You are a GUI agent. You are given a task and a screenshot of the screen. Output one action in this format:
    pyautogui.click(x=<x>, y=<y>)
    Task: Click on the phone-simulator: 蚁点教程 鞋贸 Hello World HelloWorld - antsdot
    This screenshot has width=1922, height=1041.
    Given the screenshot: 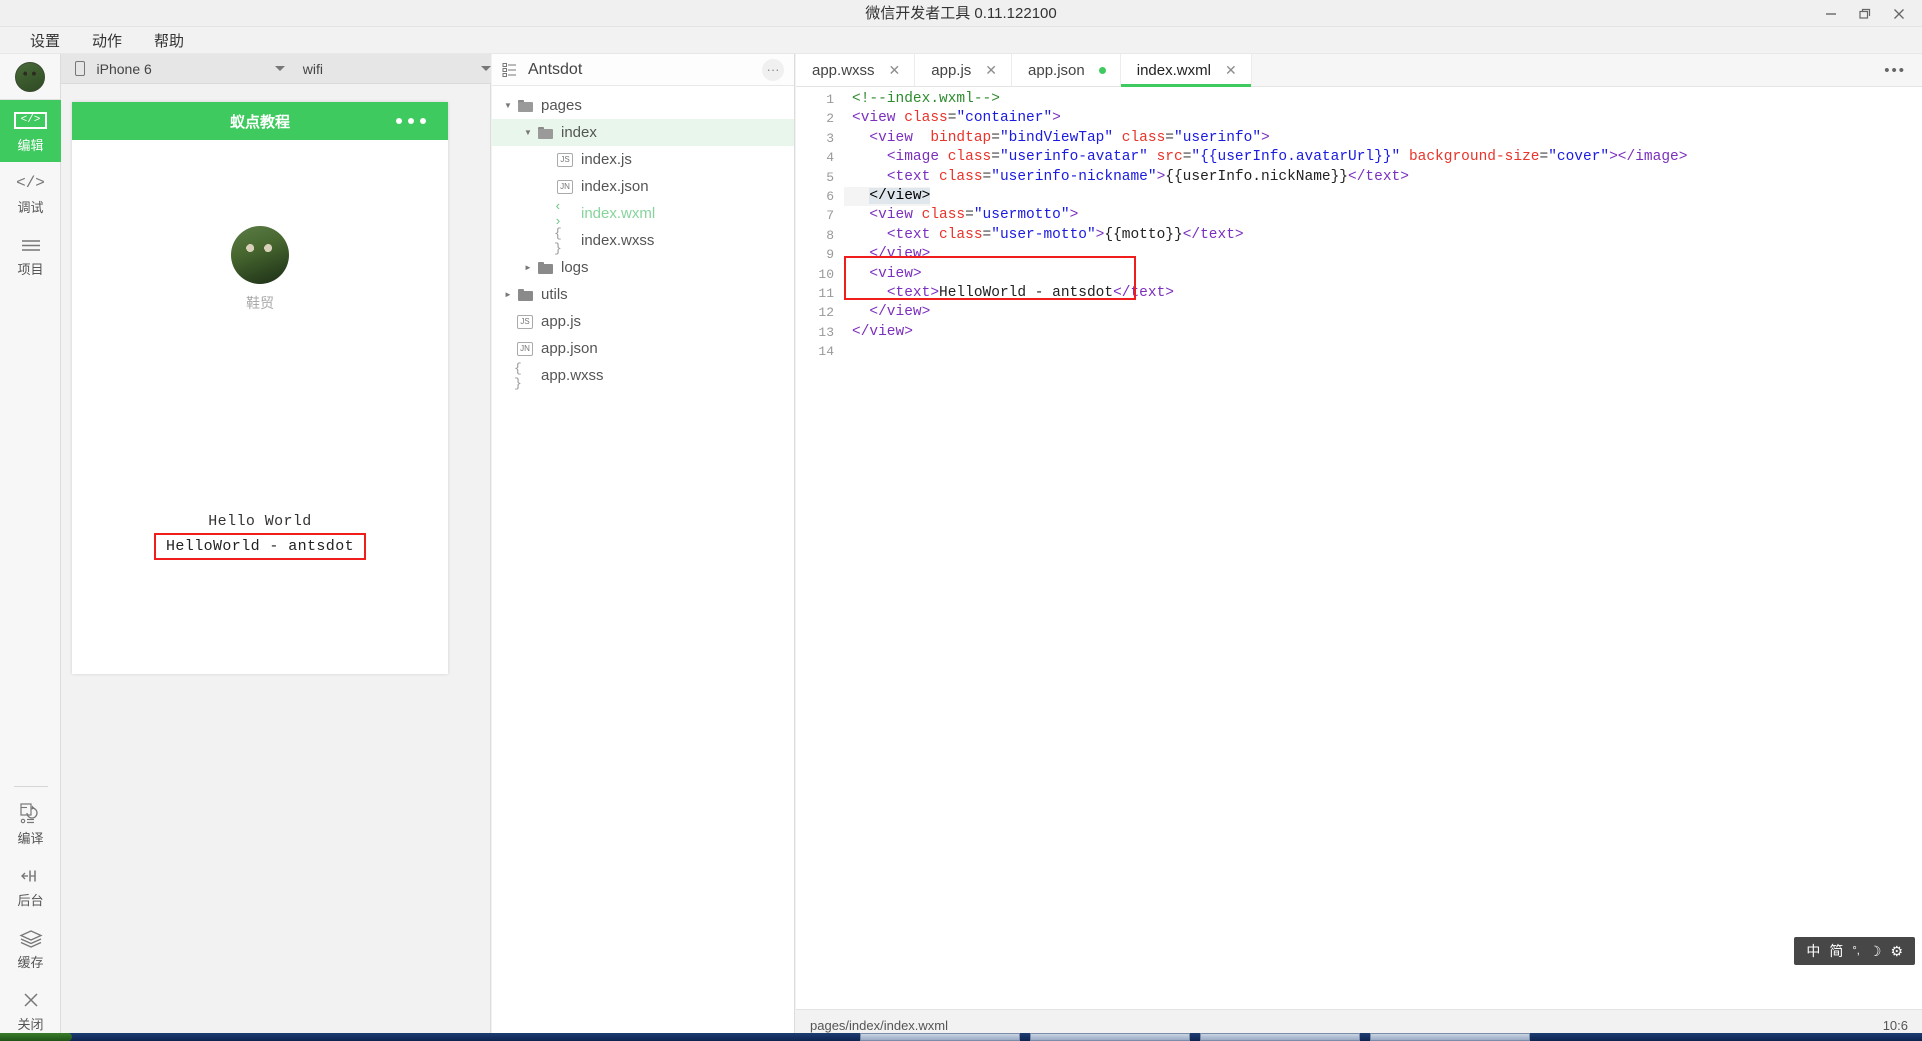 What is the action you would take?
    pyautogui.click(x=260, y=388)
    